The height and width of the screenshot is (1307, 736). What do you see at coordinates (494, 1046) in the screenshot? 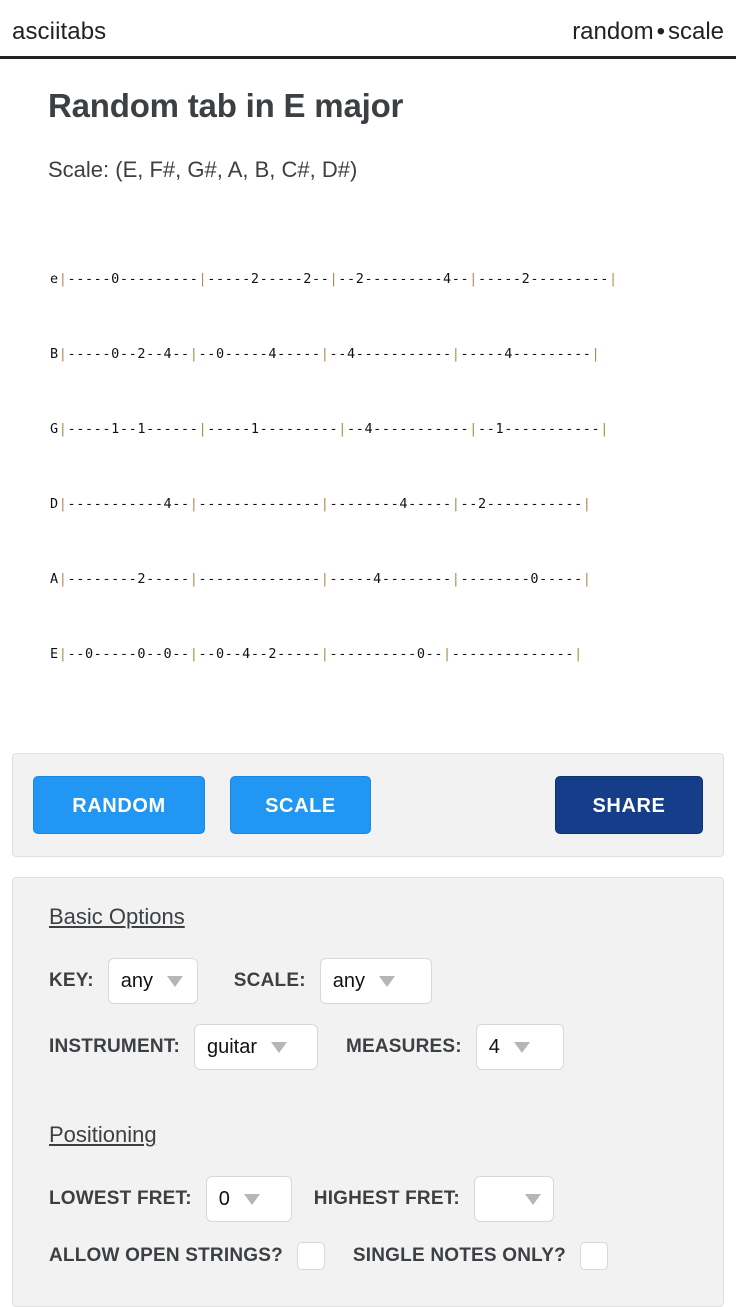
I see `measures-select-value: 4` at bounding box center [494, 1046].